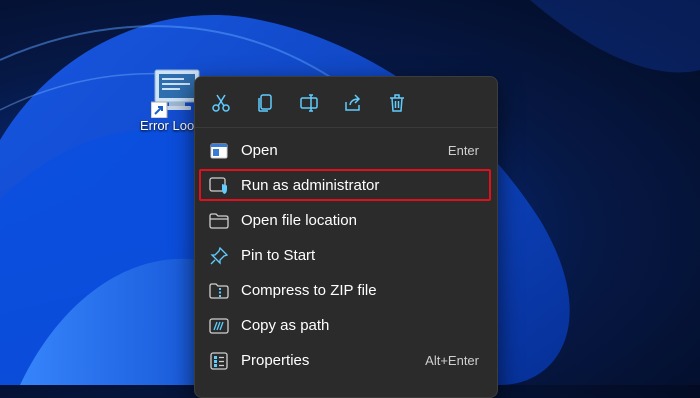  I want to click on rename-button, so click(309, 103).